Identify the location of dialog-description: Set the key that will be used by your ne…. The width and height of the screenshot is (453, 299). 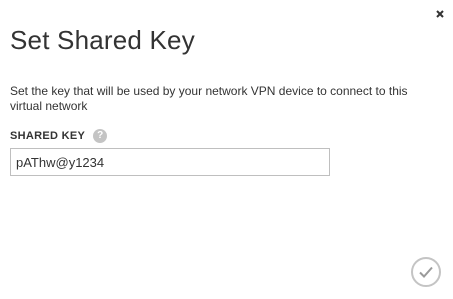
(209, 98).